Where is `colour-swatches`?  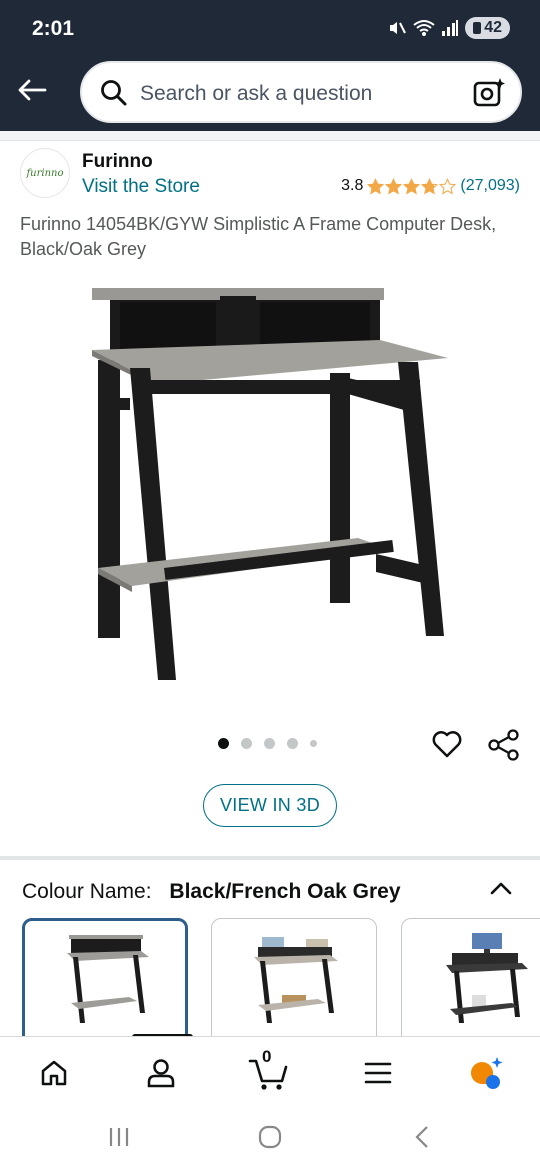 colour-swatches is located at coordinates (281, 983).